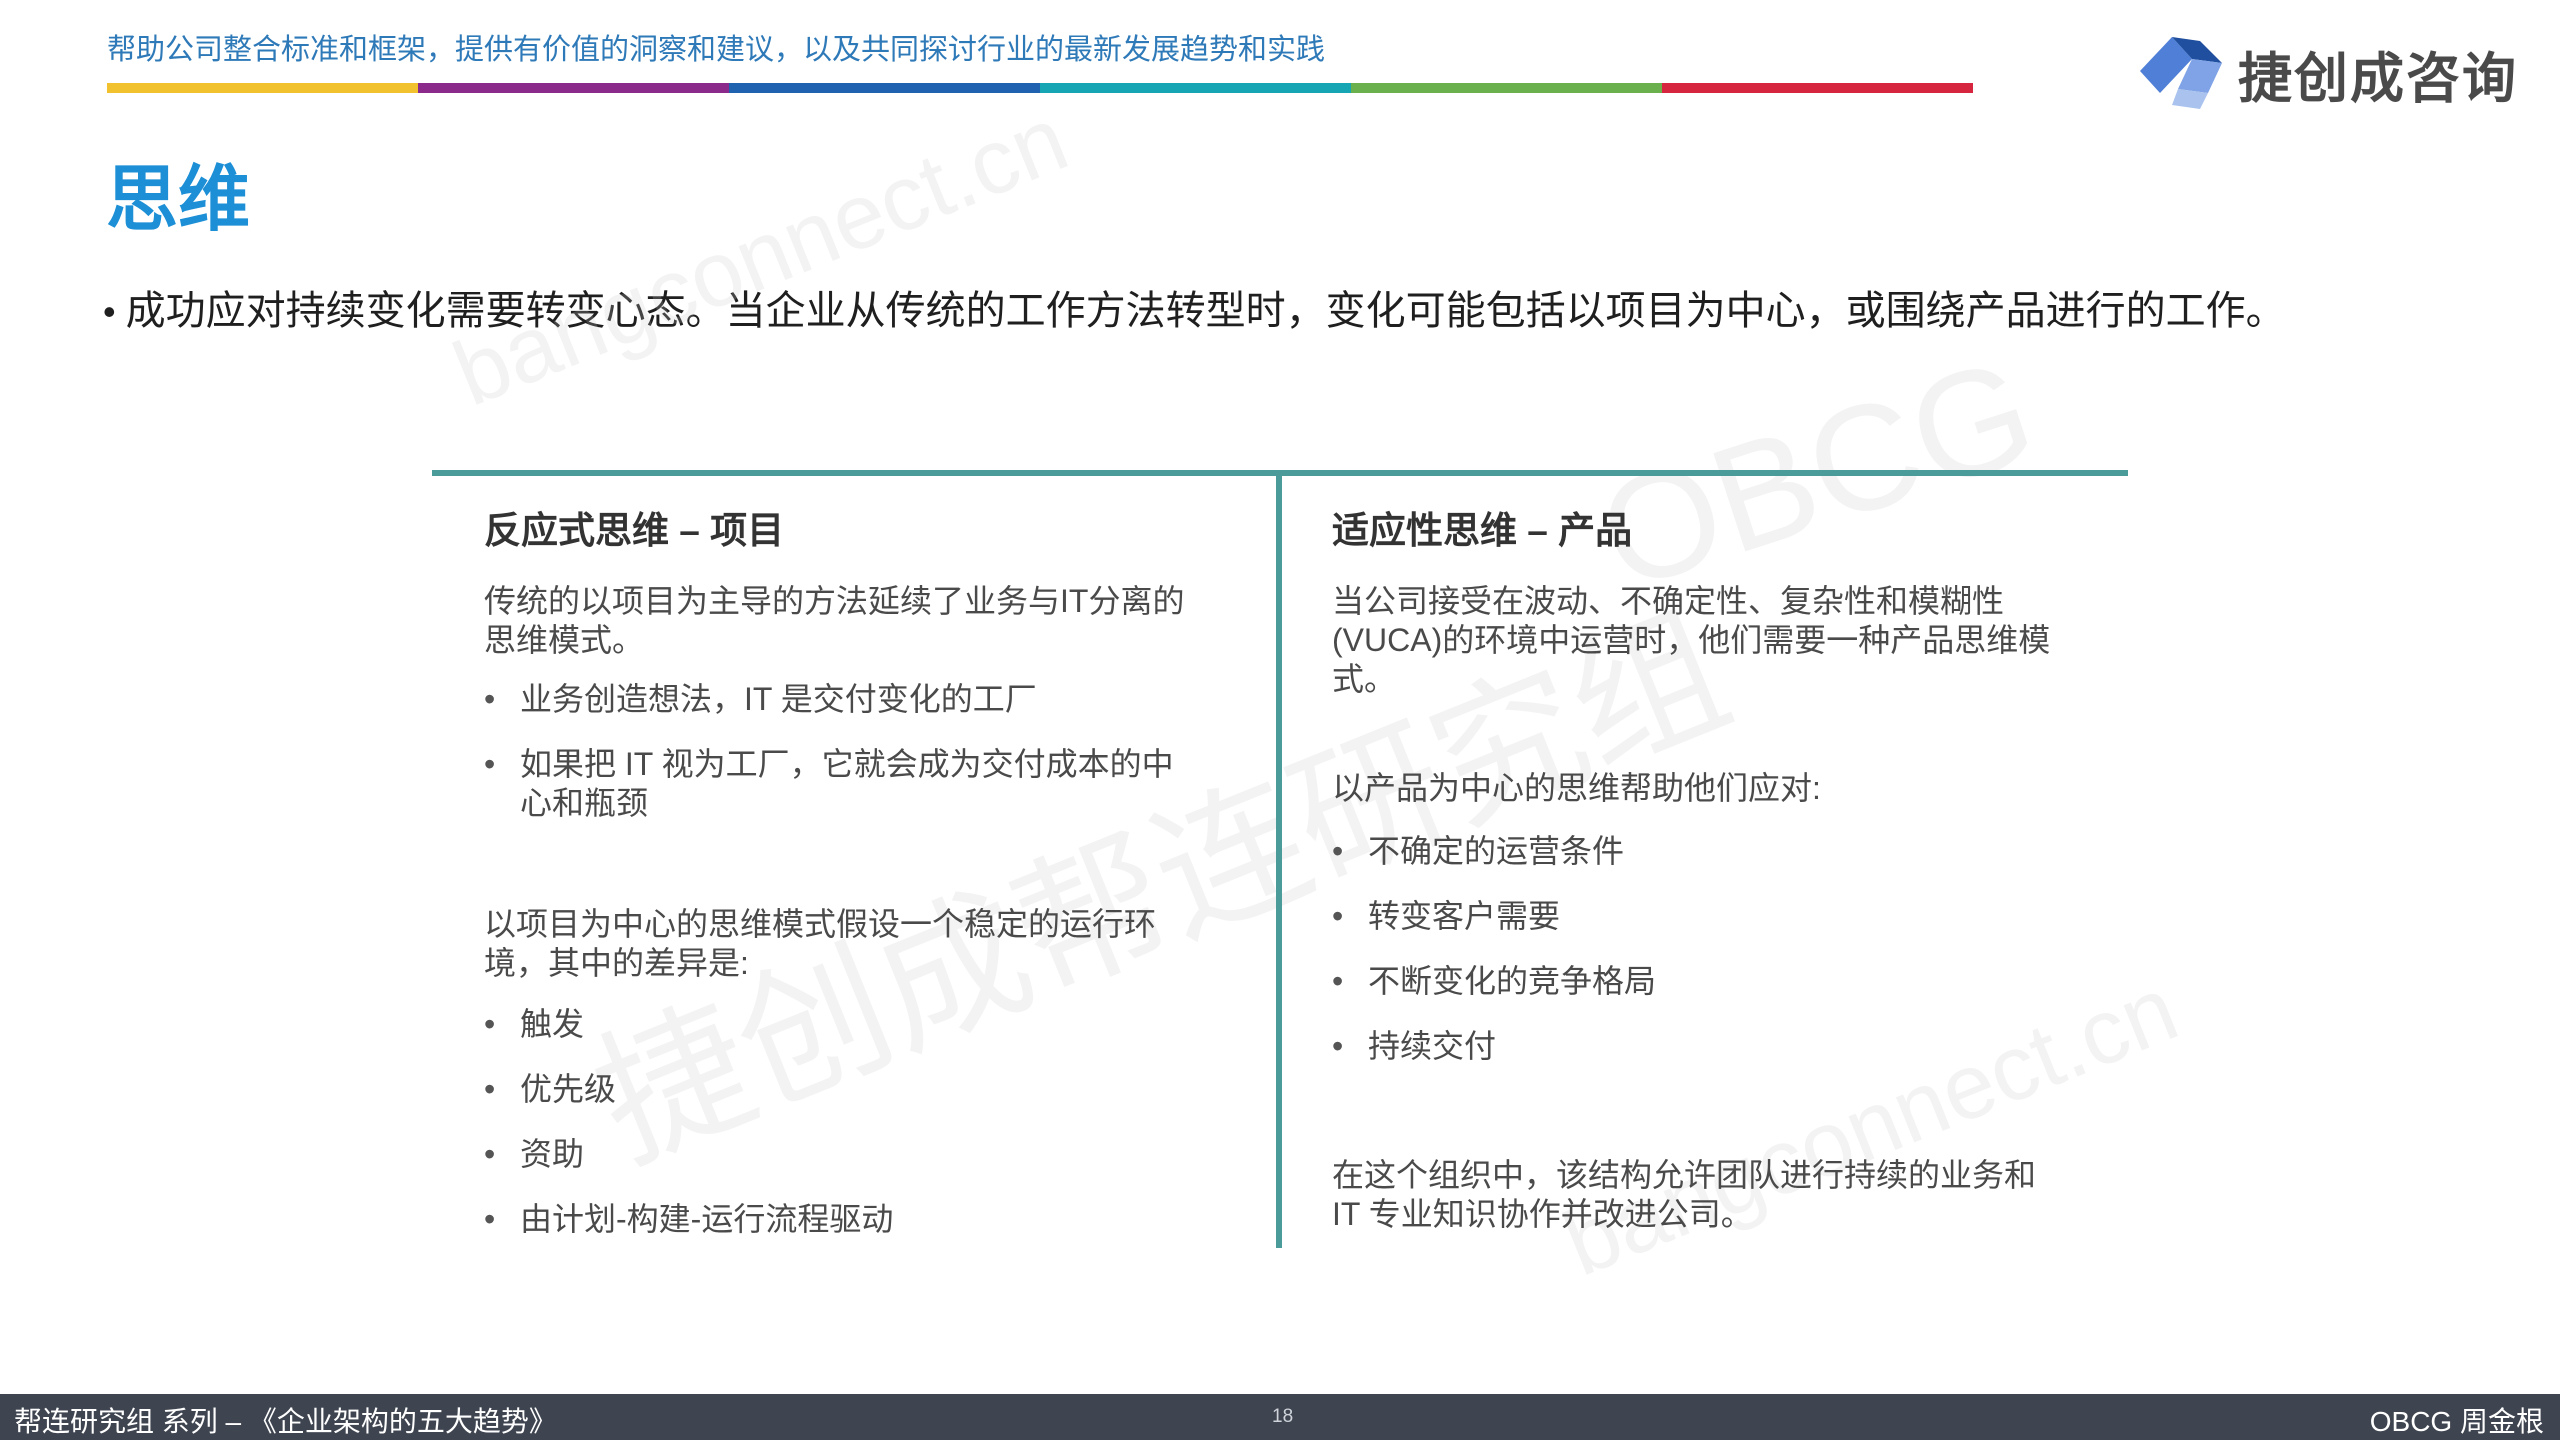 This screenshot has height=1440, width=2560. I want to click on list-item: 不确定的运营条件, so click(1692, 851).